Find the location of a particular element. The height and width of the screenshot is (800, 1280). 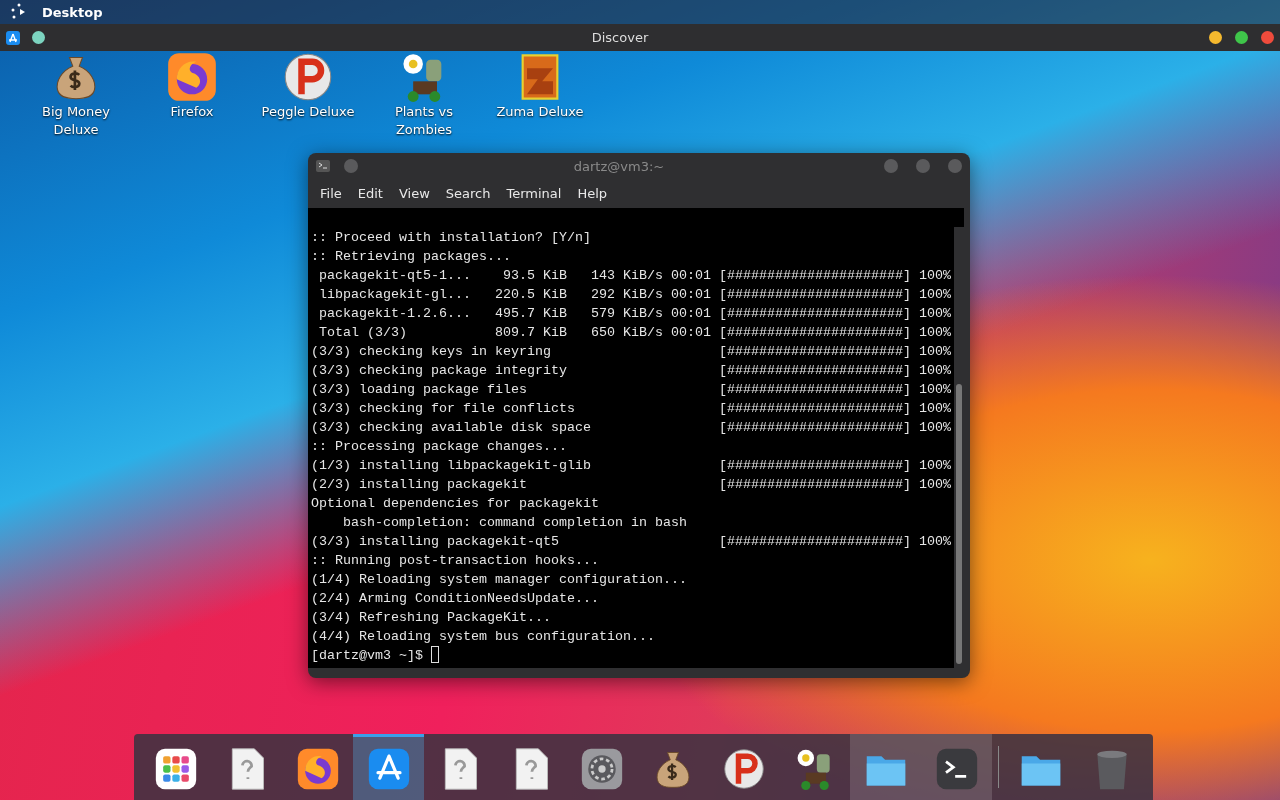

dock-item is located at coordinates (388, 767).